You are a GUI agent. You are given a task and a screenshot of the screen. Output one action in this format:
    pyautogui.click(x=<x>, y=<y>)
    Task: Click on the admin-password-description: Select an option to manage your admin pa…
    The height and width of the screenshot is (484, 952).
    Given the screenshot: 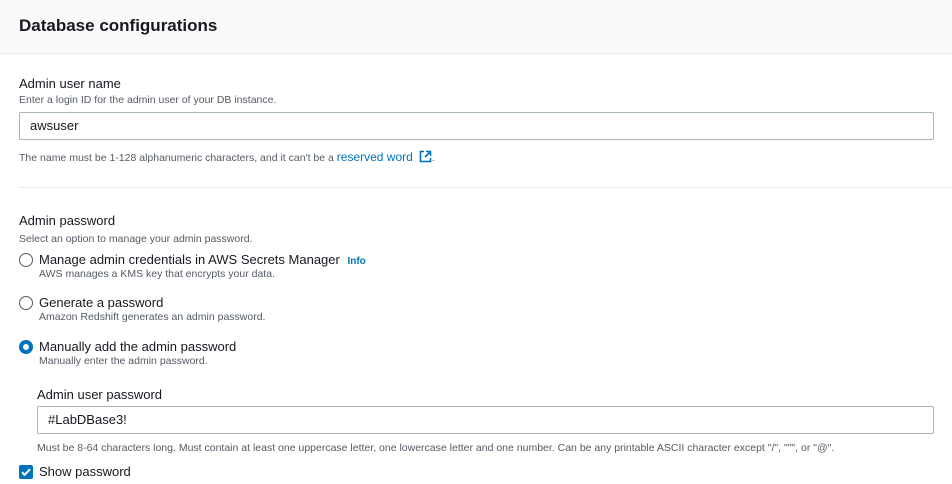 What is the action you would take?
    pyautogui.click(x=136, y=239)
    